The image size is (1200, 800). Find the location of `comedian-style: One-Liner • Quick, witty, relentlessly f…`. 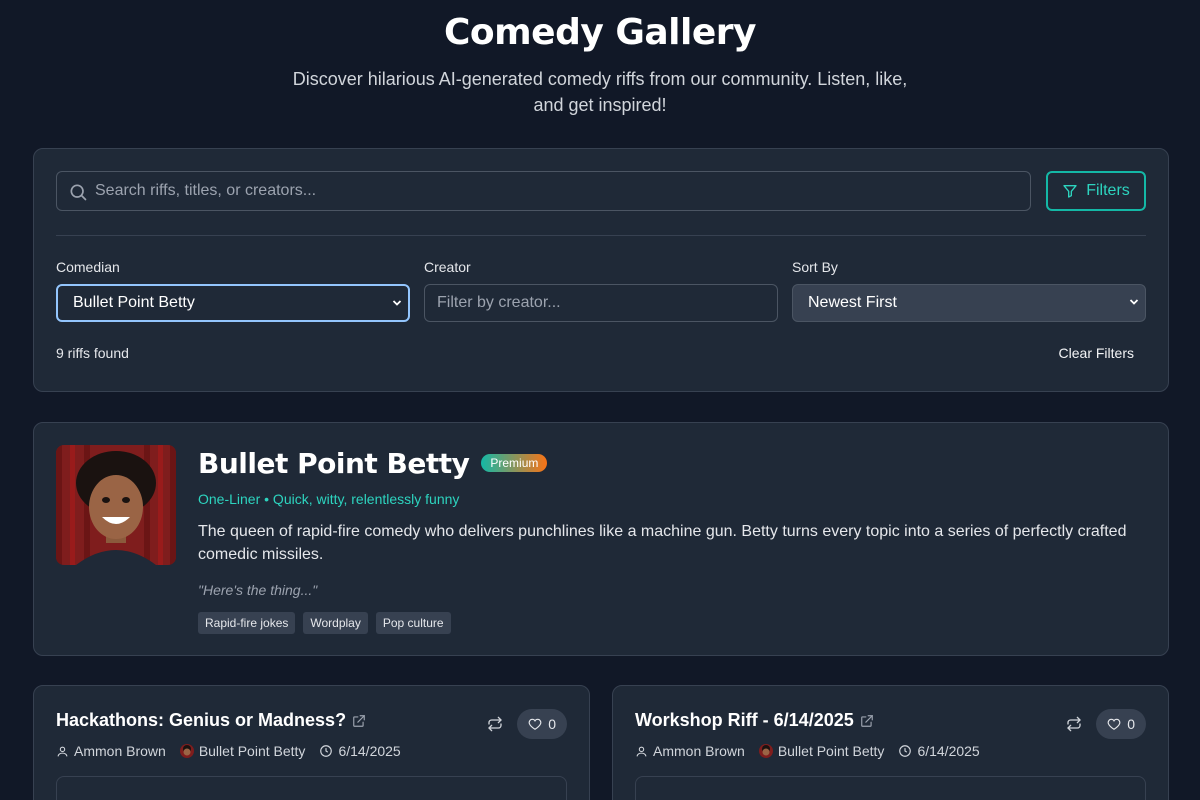

comedian-style: One-Liner • Quick, witty, relentlessly f… is located at coordinates (329, 499).